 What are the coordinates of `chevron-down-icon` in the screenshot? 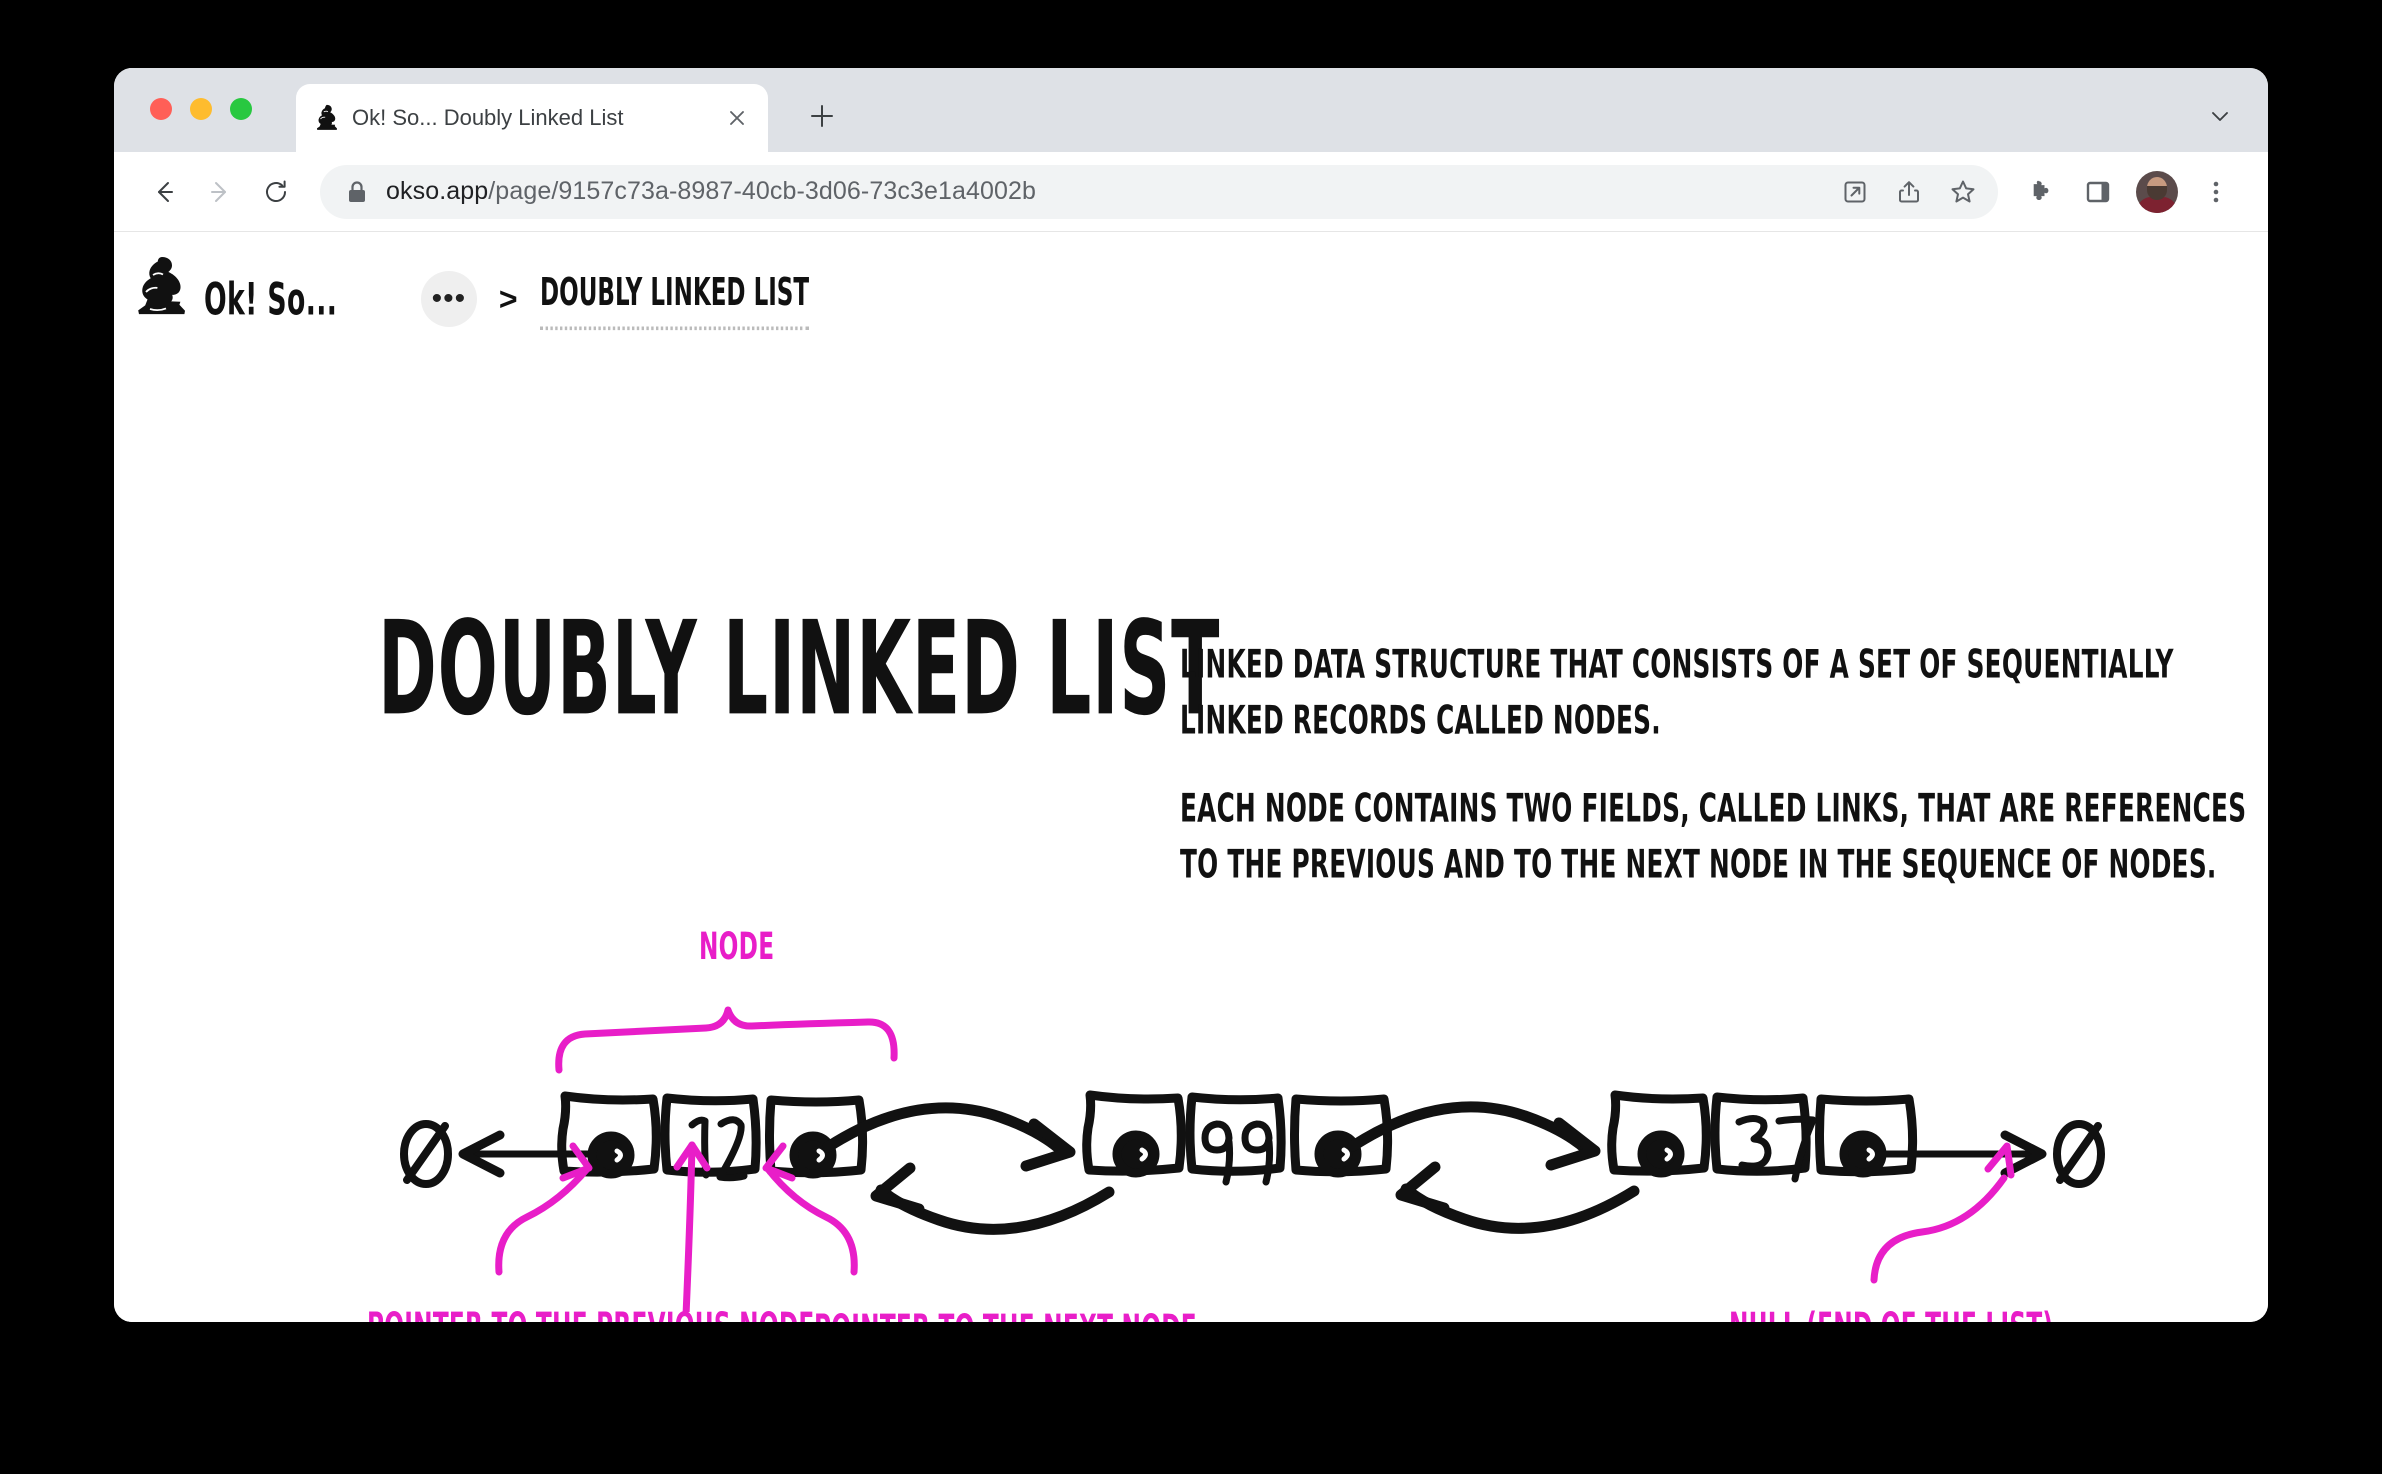 It's located at (2220, 116).